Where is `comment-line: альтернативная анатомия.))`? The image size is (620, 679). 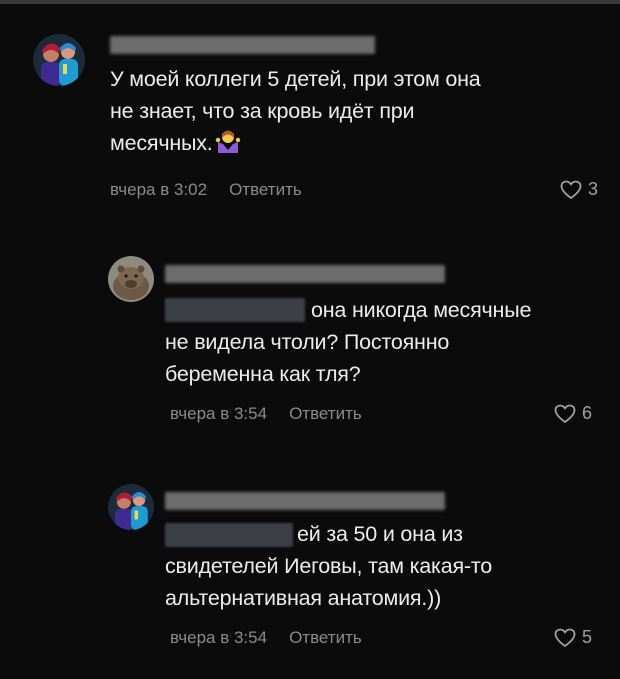 comment-line: альтернативная анатомия.)) is located at coordinates (303, 598).